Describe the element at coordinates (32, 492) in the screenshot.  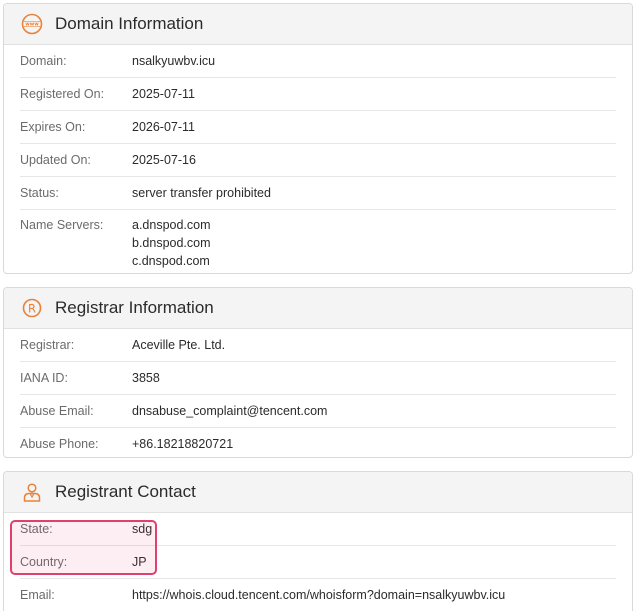
I see `person-contact-icon` at that location.